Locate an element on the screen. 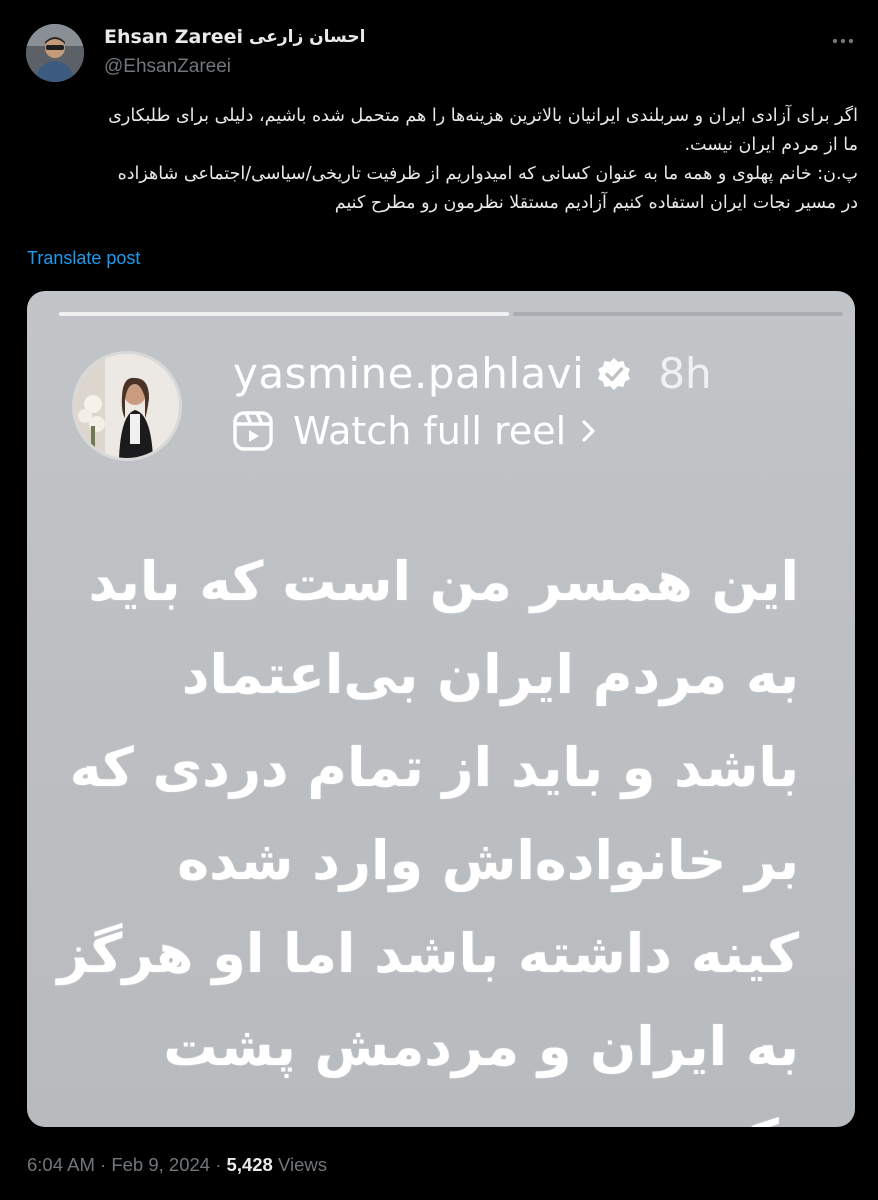 This screenshot has height=1200, width=878. tweet-meta: 6:04 AM · Feb 9, 2024 · 5,428 Views is located at coordinates (177, 1165).